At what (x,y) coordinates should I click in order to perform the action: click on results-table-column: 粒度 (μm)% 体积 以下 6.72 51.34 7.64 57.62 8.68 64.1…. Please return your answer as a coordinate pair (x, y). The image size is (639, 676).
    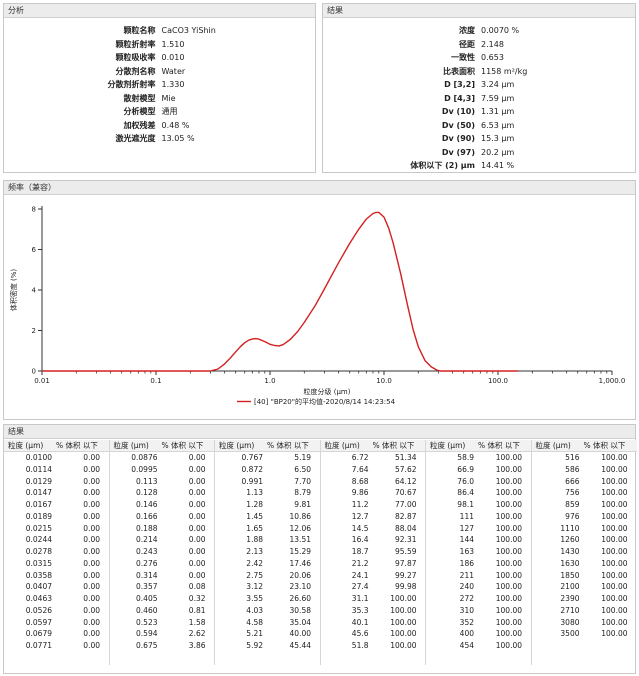
    Looking at the image, I should click on (373, 552).